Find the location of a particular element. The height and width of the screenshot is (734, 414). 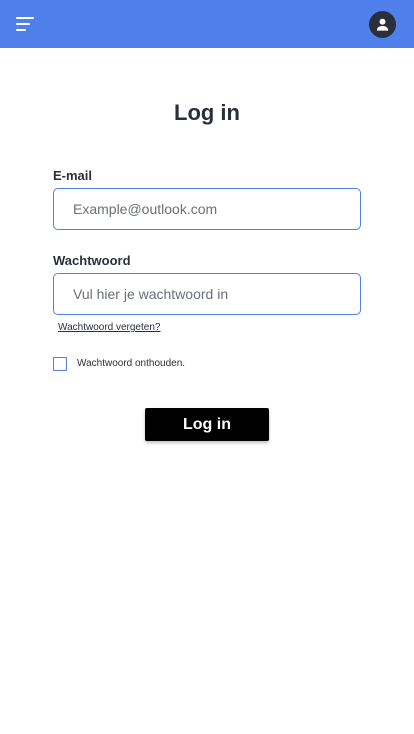

account-button is located at coordinates (382, 24).